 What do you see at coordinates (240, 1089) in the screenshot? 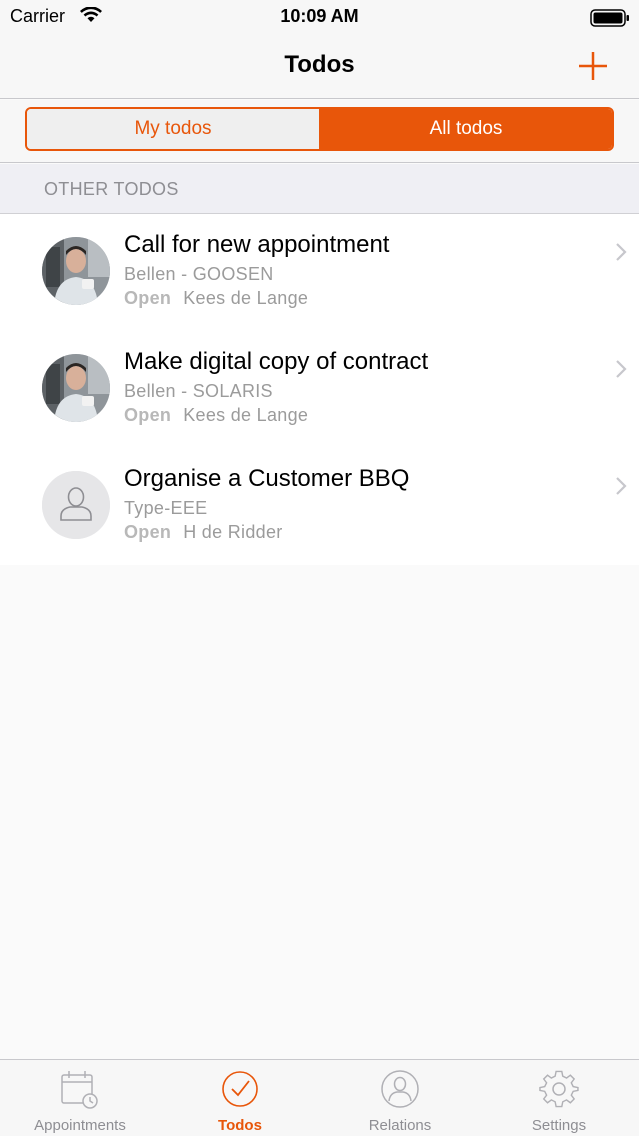
I see `checkmark-circle-icon` at bounding box center [240, 1089].